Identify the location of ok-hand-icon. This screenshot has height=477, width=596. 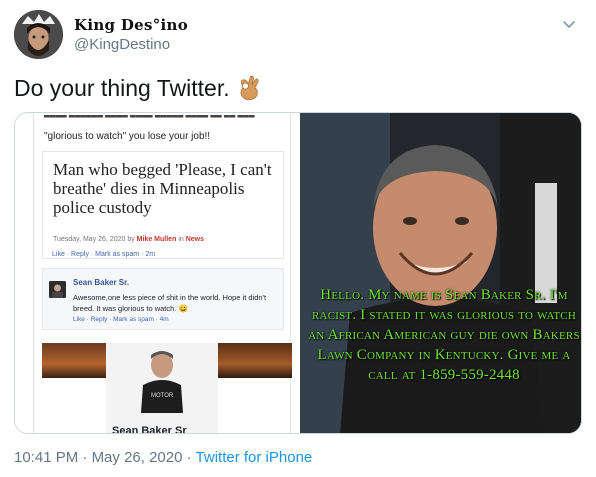
(249, 88).